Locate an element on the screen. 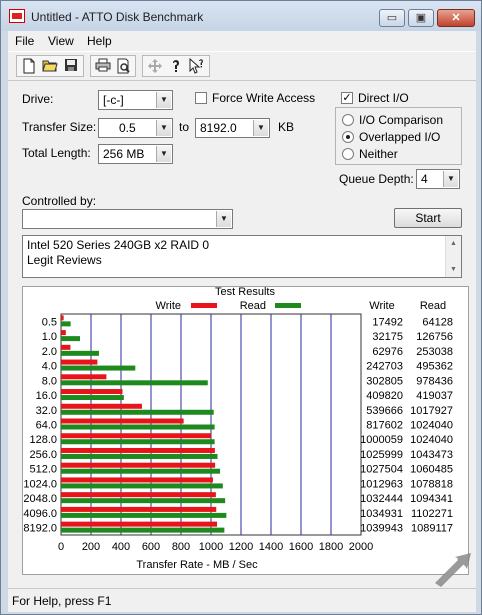  queue-depth-value: 4 is located at coordinates (424, 179).